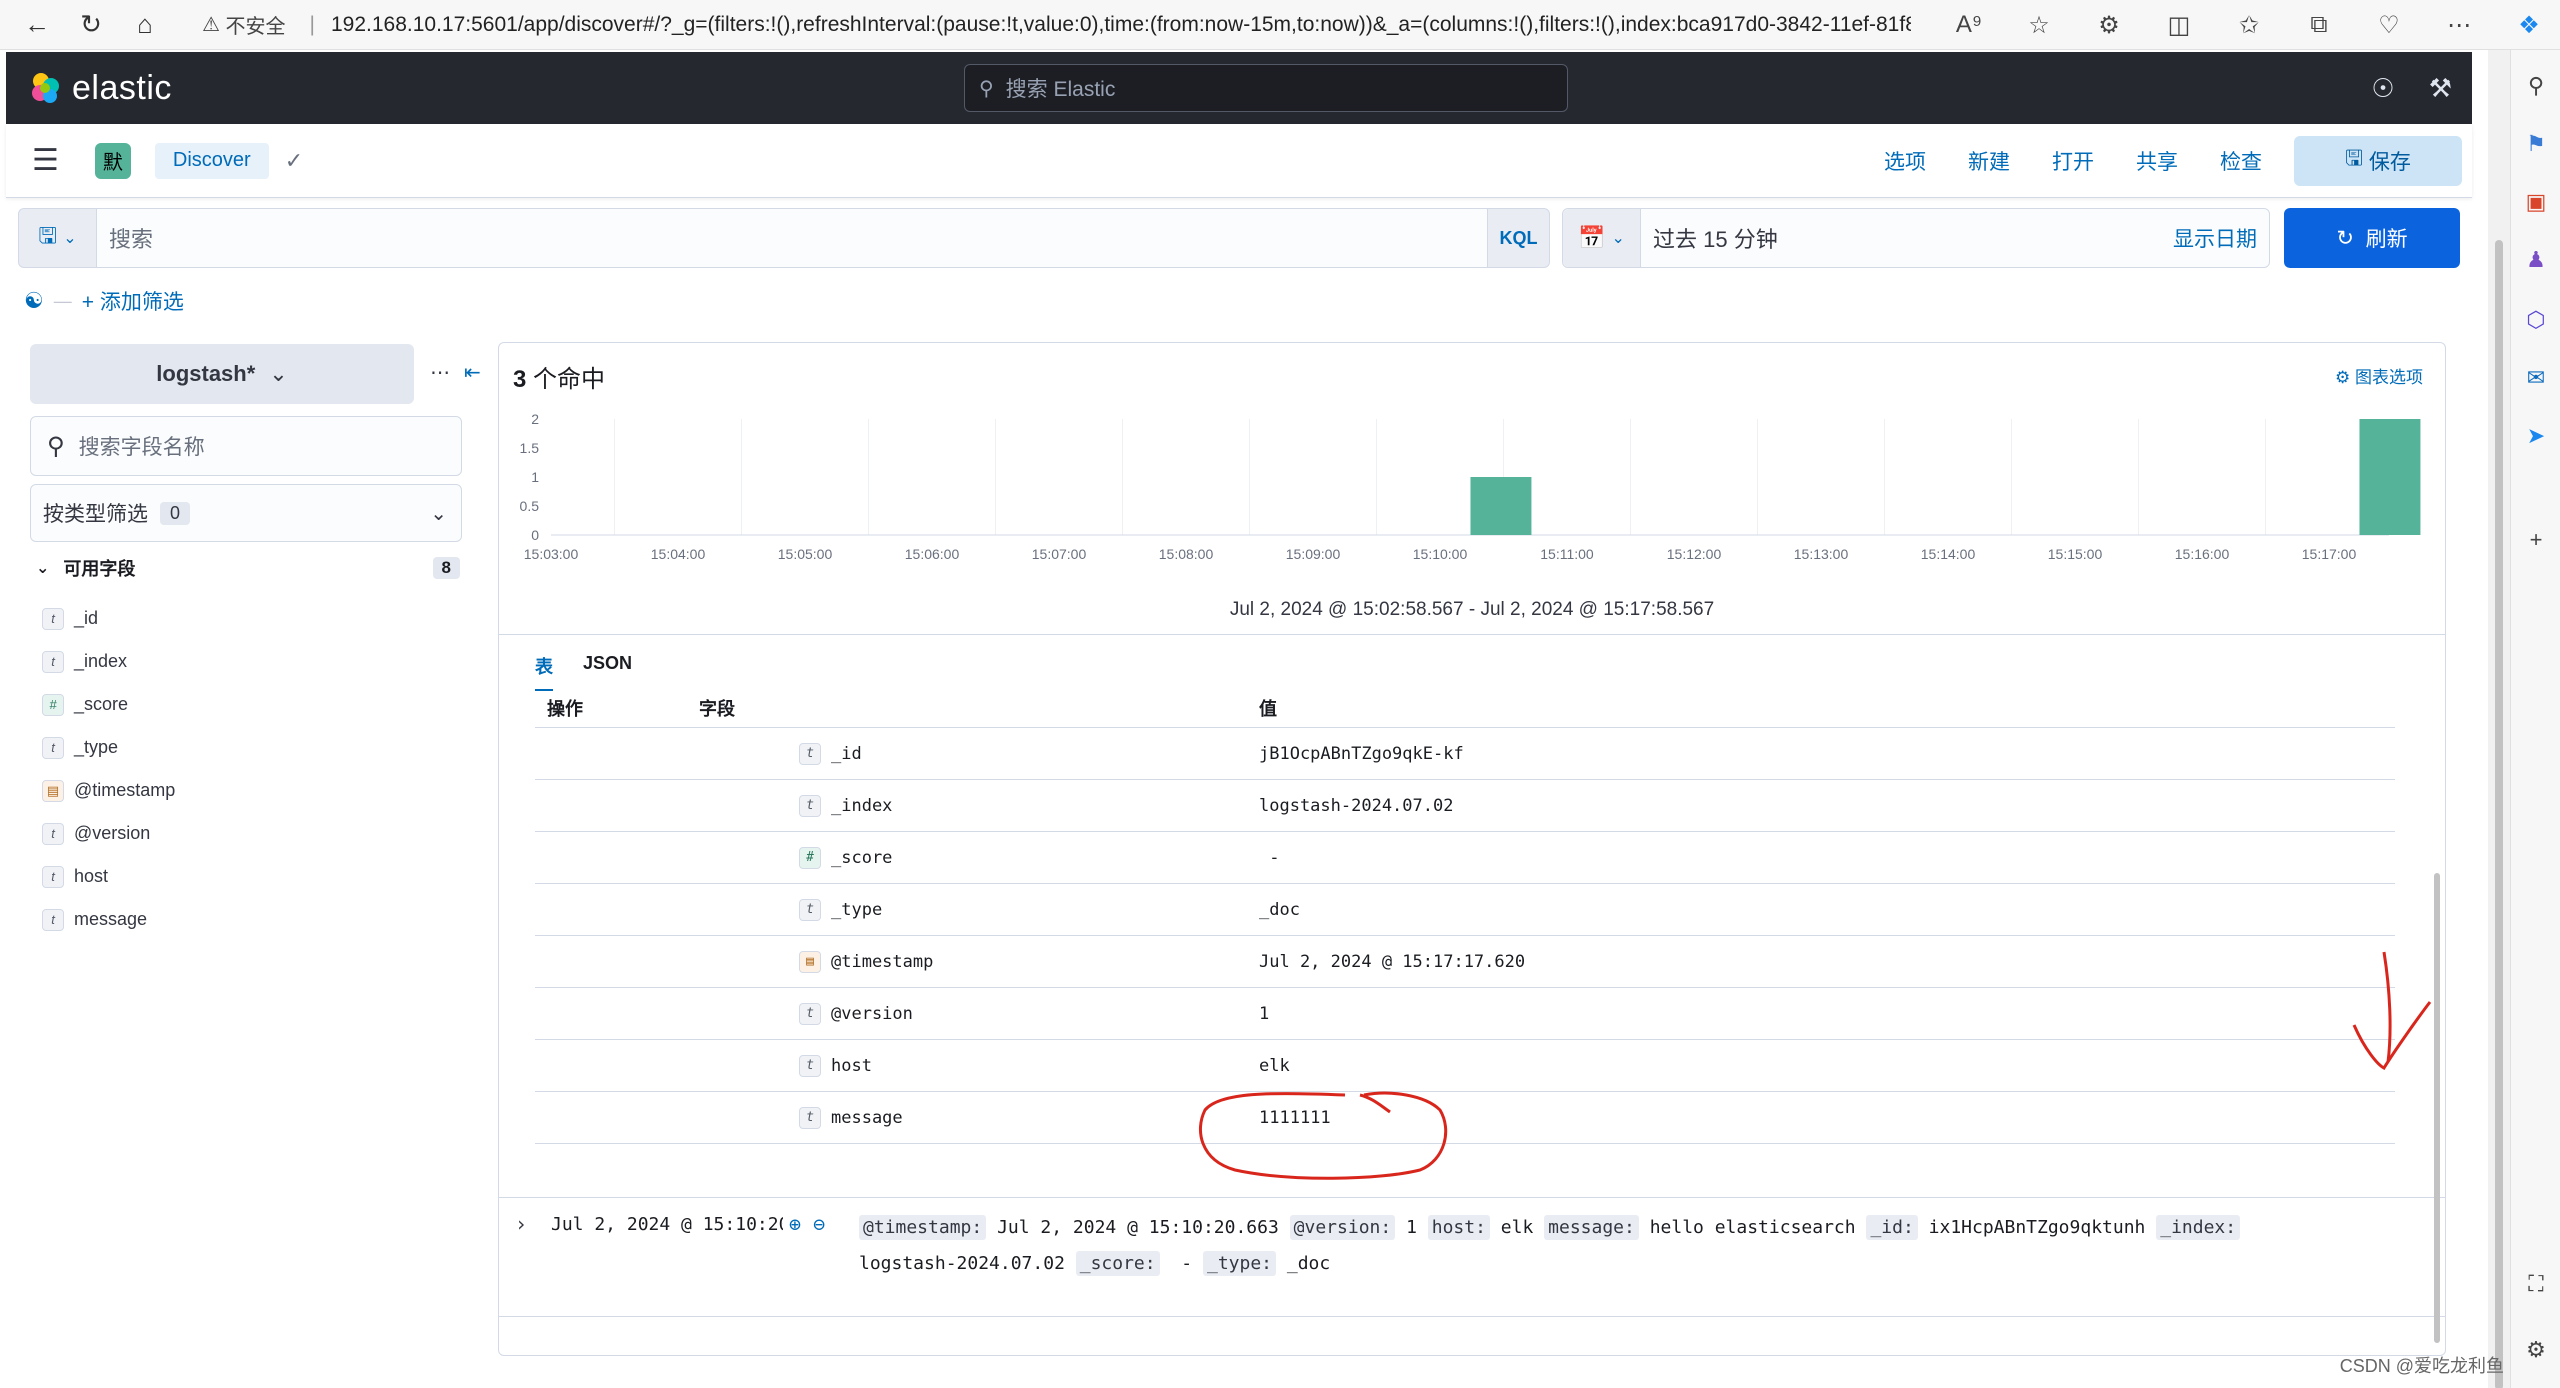 The width and height of the screenshot is (2560, 1388). What do you see at coordinates (145, 25) in the screenshot?
I see `home-icon: ⌂` at bounding box center [145, 25].